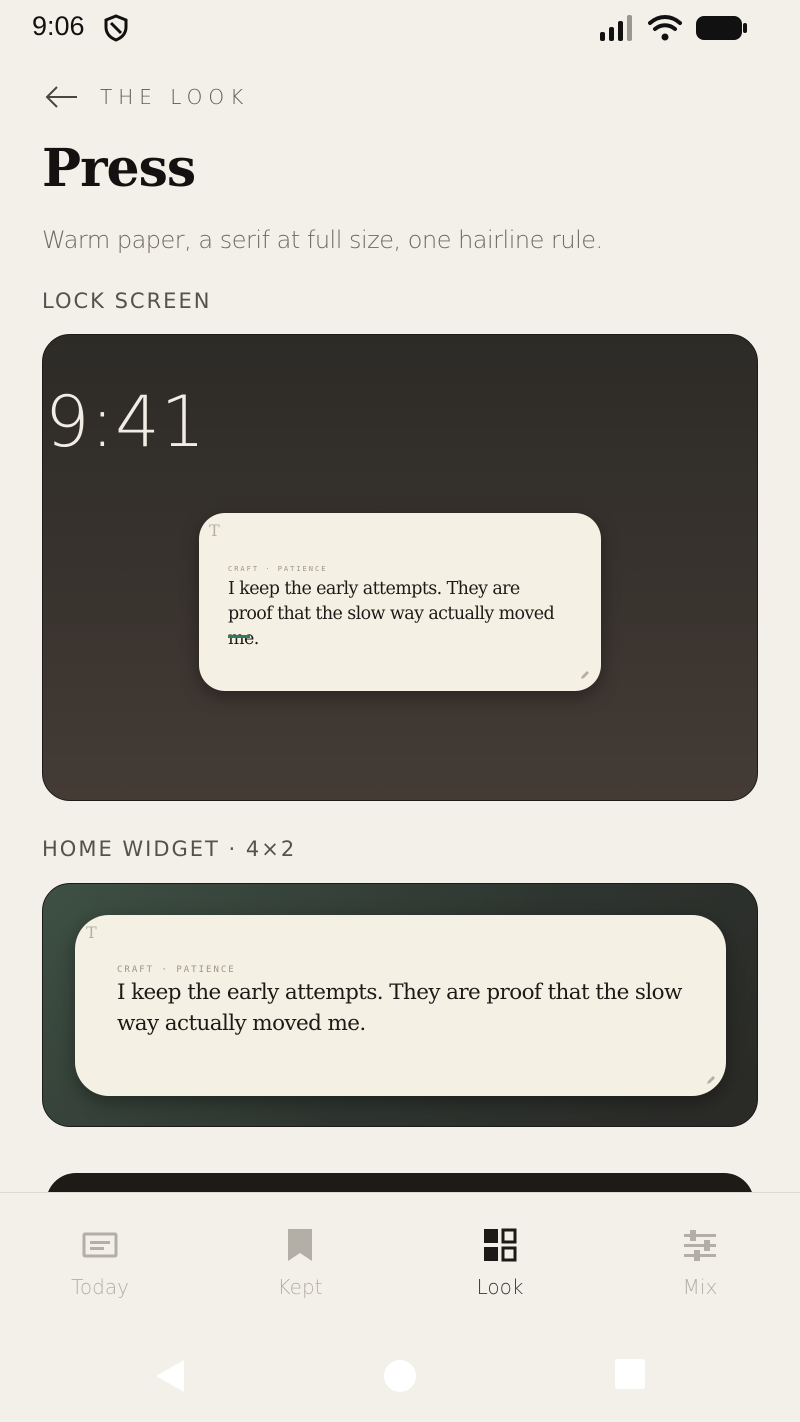 Image resolution: width=800 pixels, height=1422 pixels. What do you see at coordinates (58, 26) in the screenshot?
I see `status-time: 9:06` at bounding box center [58, 26].